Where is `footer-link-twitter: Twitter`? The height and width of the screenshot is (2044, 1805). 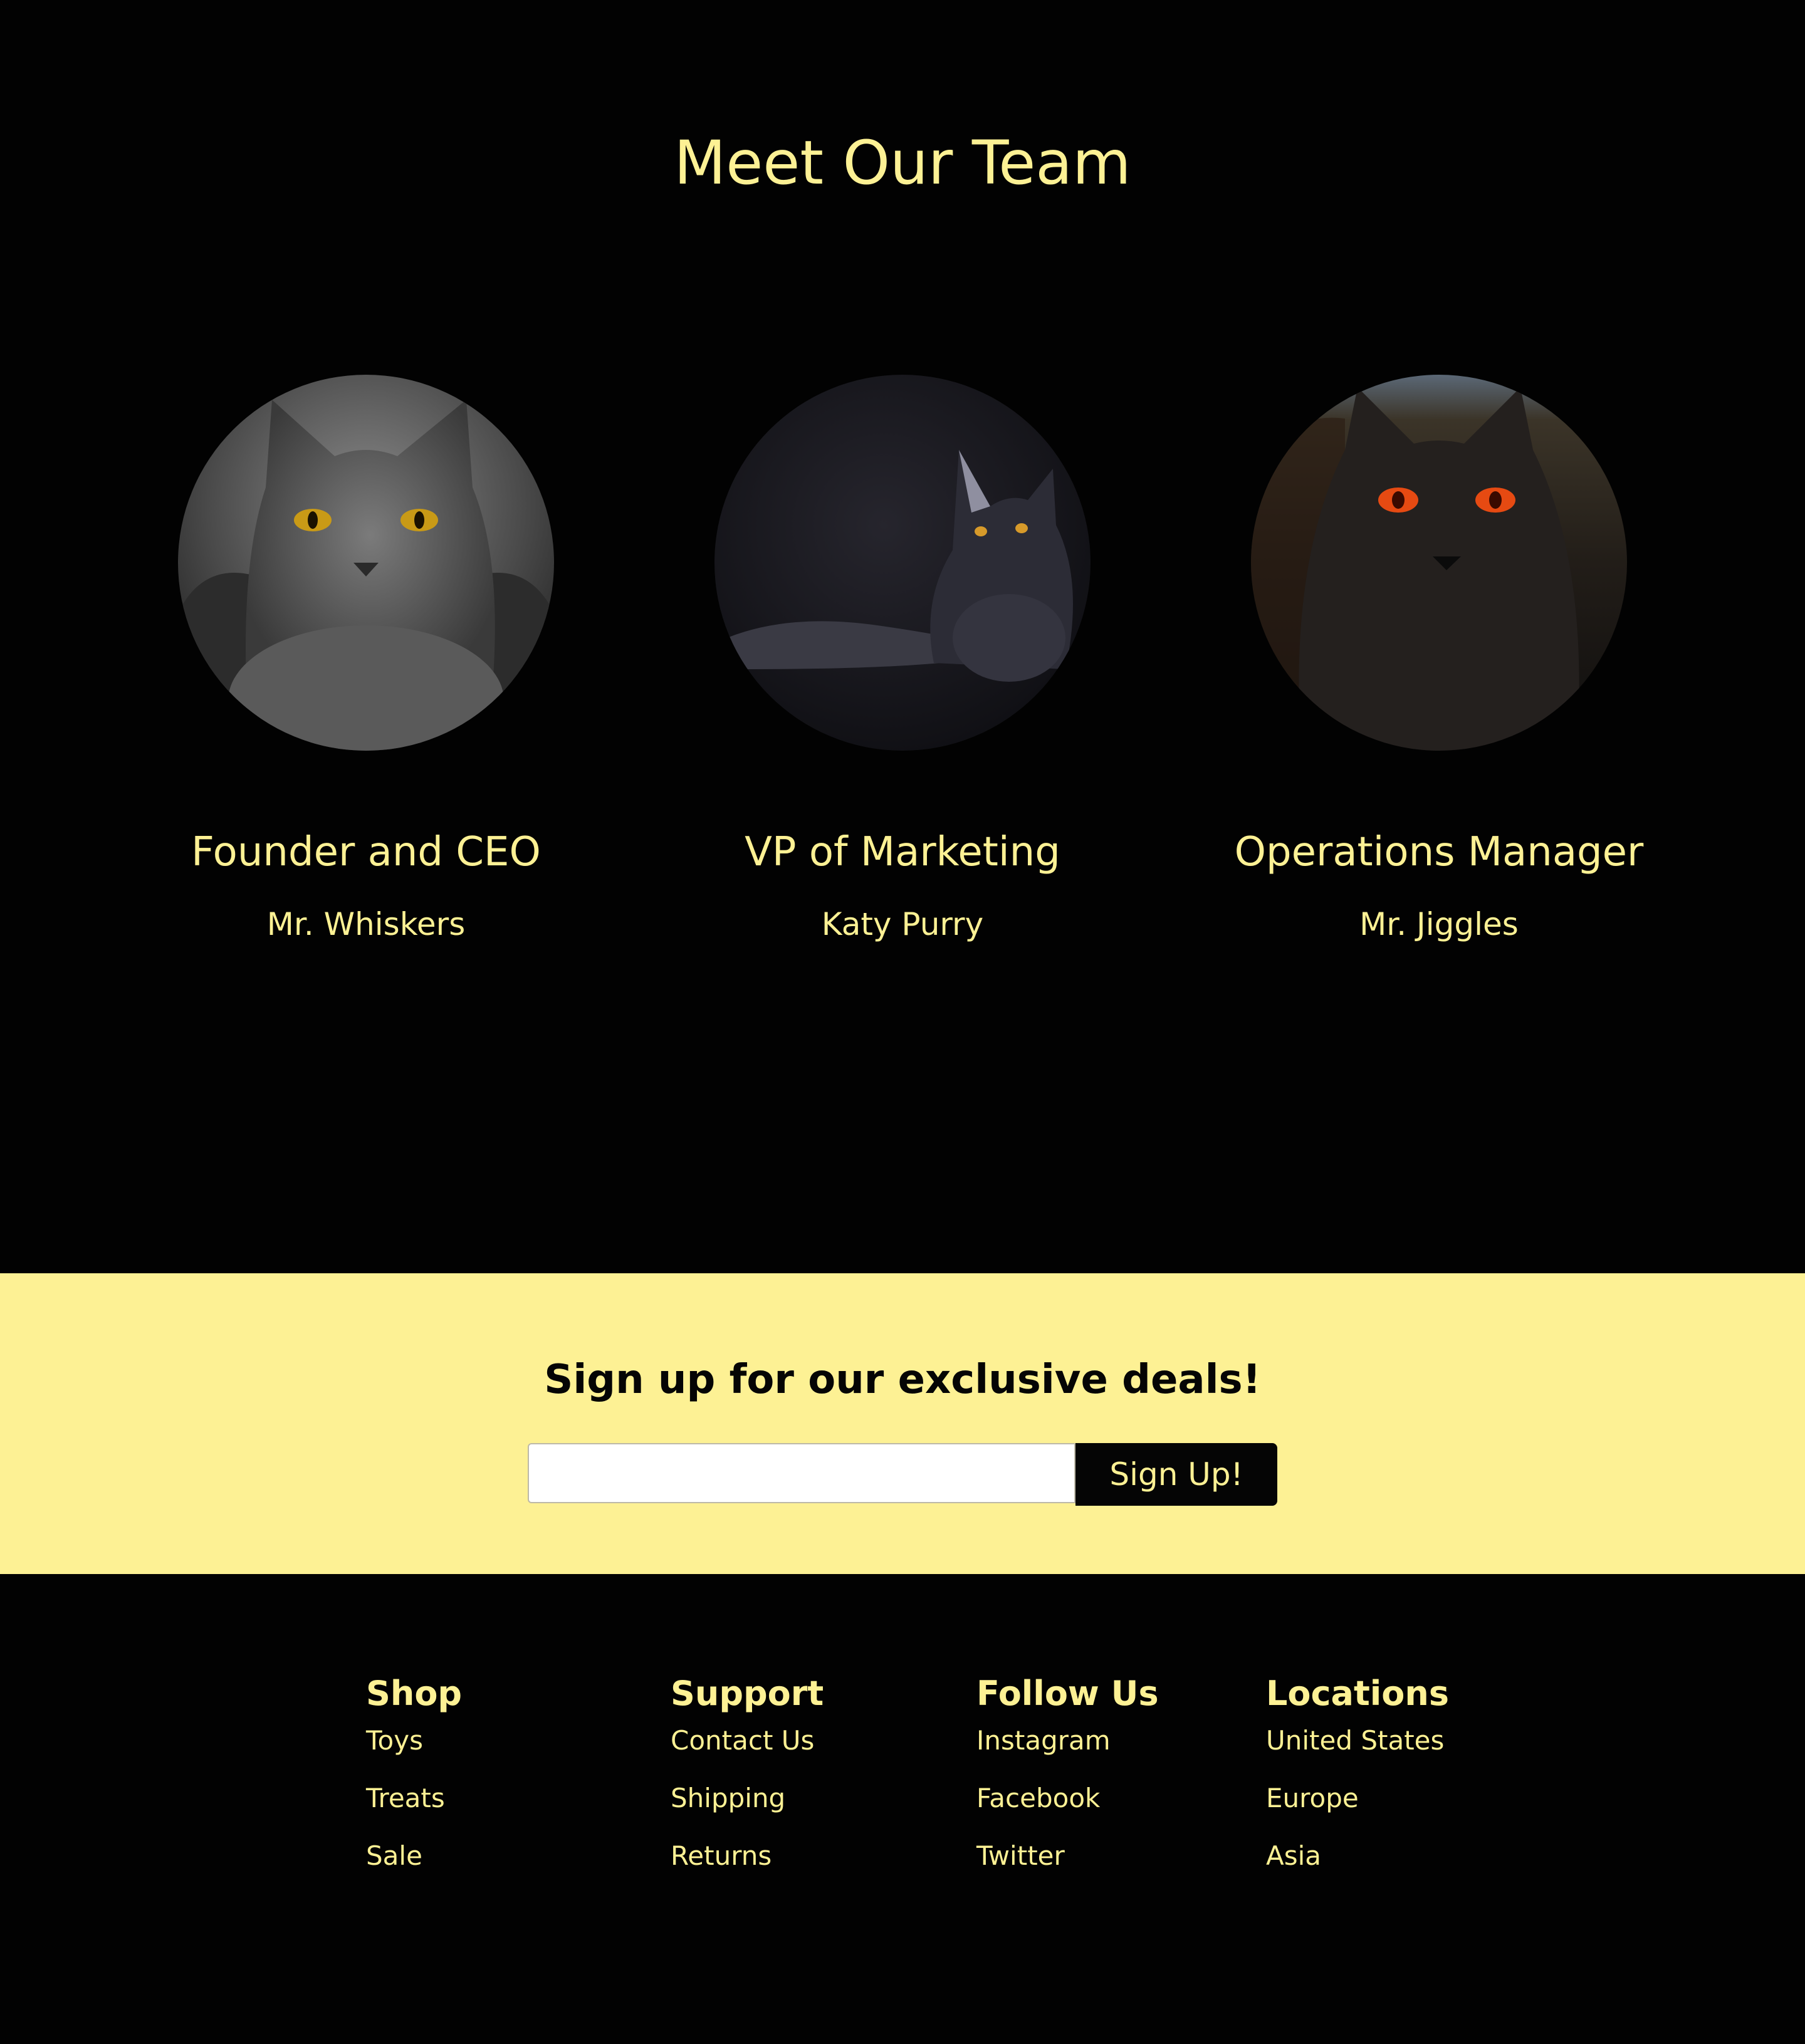
footer-link-twitter: Twitter is located at coordinates (1021, 1856).